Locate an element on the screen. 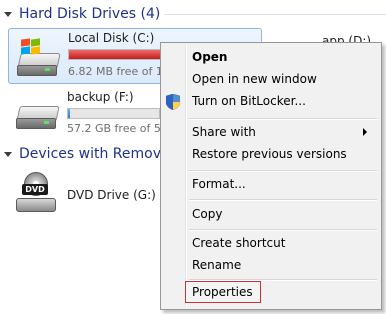 This screenshot has width=386, height=314. drive-free-space-backup-f: 57.2 GB free of 57 is located at coordinates (117, 128).